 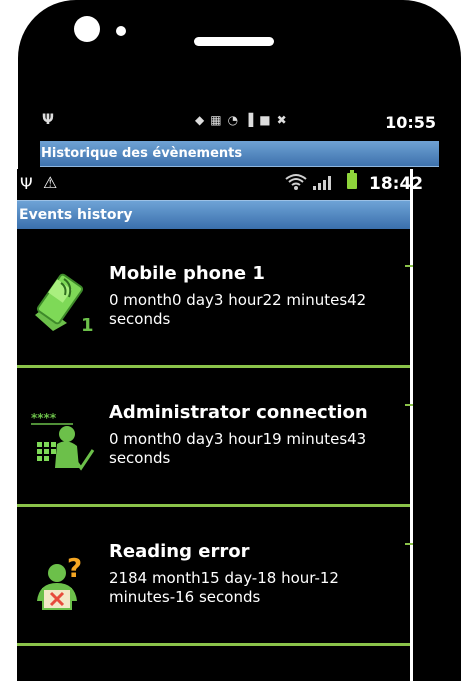 I want to click on sensor-dot, so click(x=121, y=31).